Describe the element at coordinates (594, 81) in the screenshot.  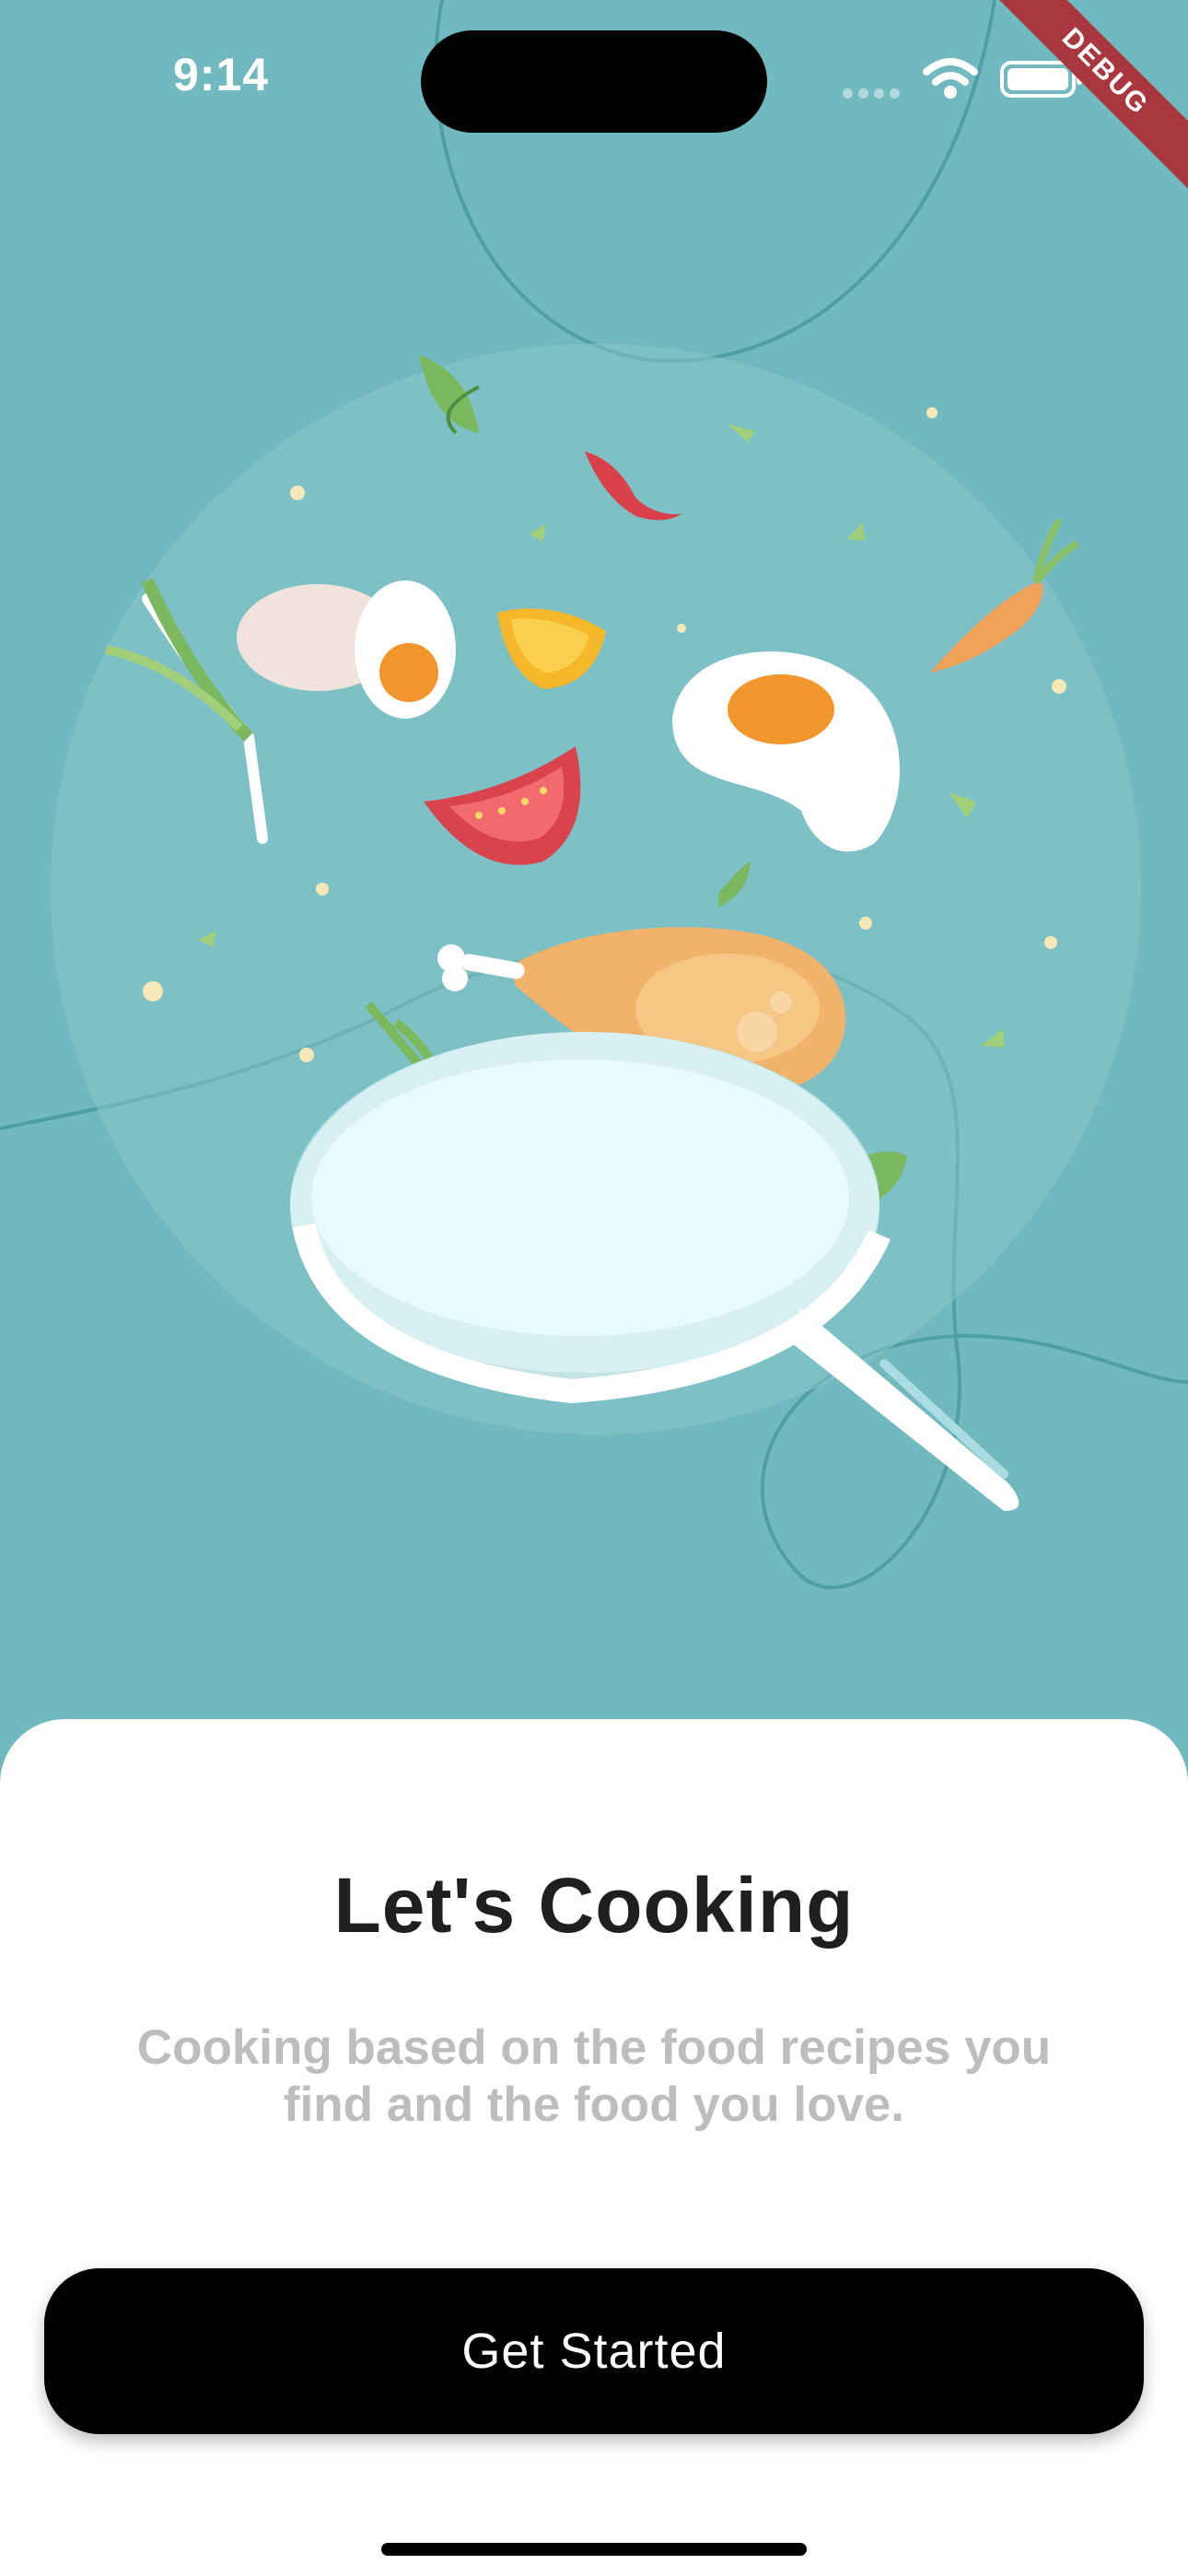
I see `dynamic-island` at that location.